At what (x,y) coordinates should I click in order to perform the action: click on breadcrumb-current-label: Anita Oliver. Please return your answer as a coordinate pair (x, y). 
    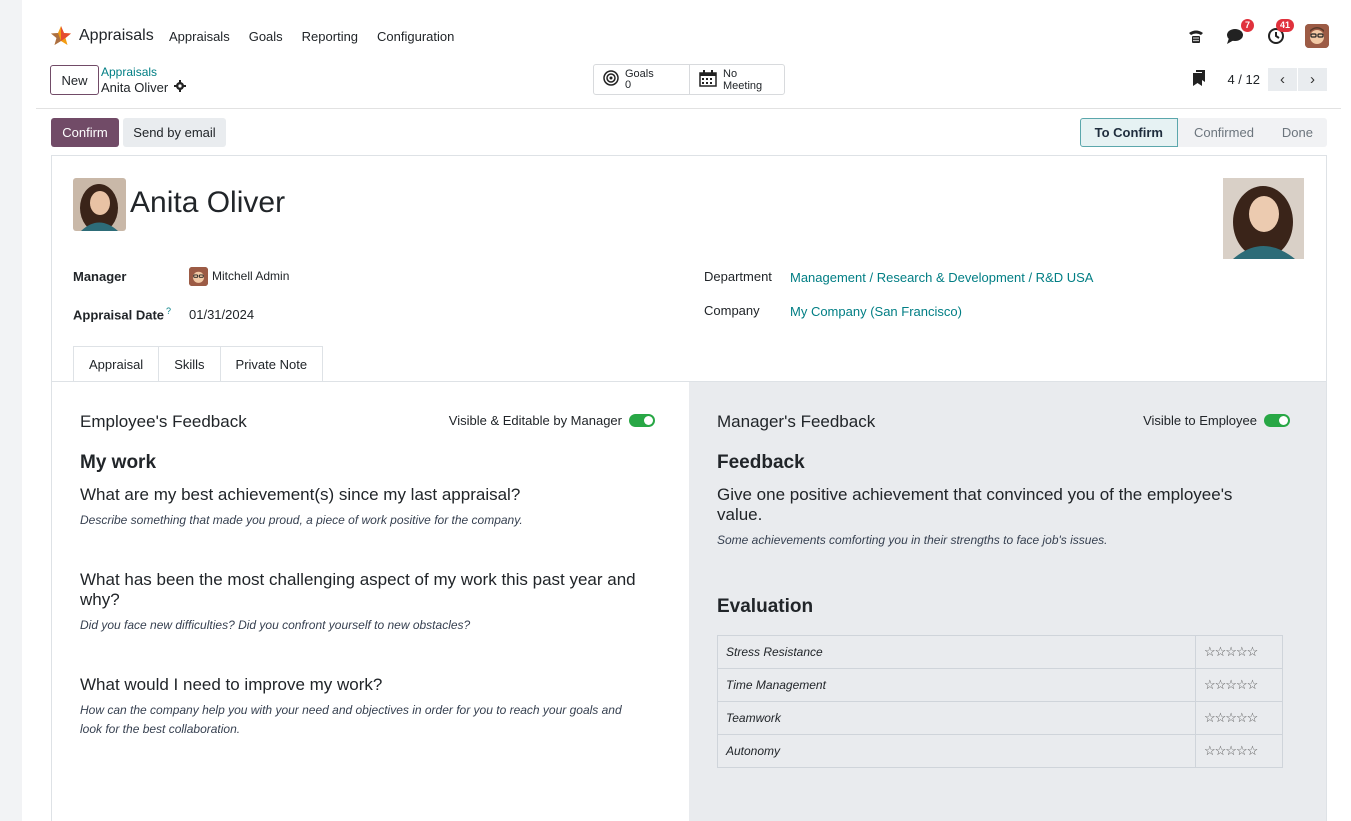
    Looking at the image, I should click on (135, 87).